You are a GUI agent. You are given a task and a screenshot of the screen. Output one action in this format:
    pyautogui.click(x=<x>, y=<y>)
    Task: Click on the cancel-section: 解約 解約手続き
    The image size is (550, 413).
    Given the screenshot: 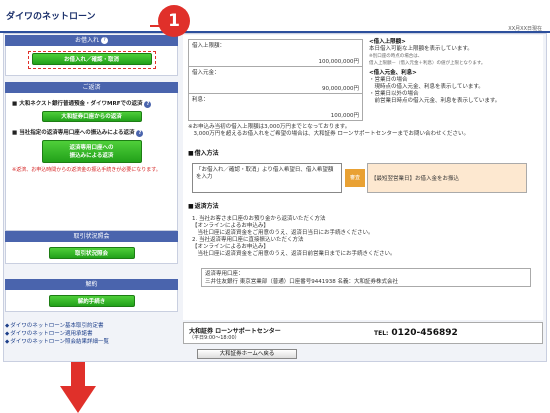 What is the action you would take?
    pyautogui.click(x=91, y=295)
    